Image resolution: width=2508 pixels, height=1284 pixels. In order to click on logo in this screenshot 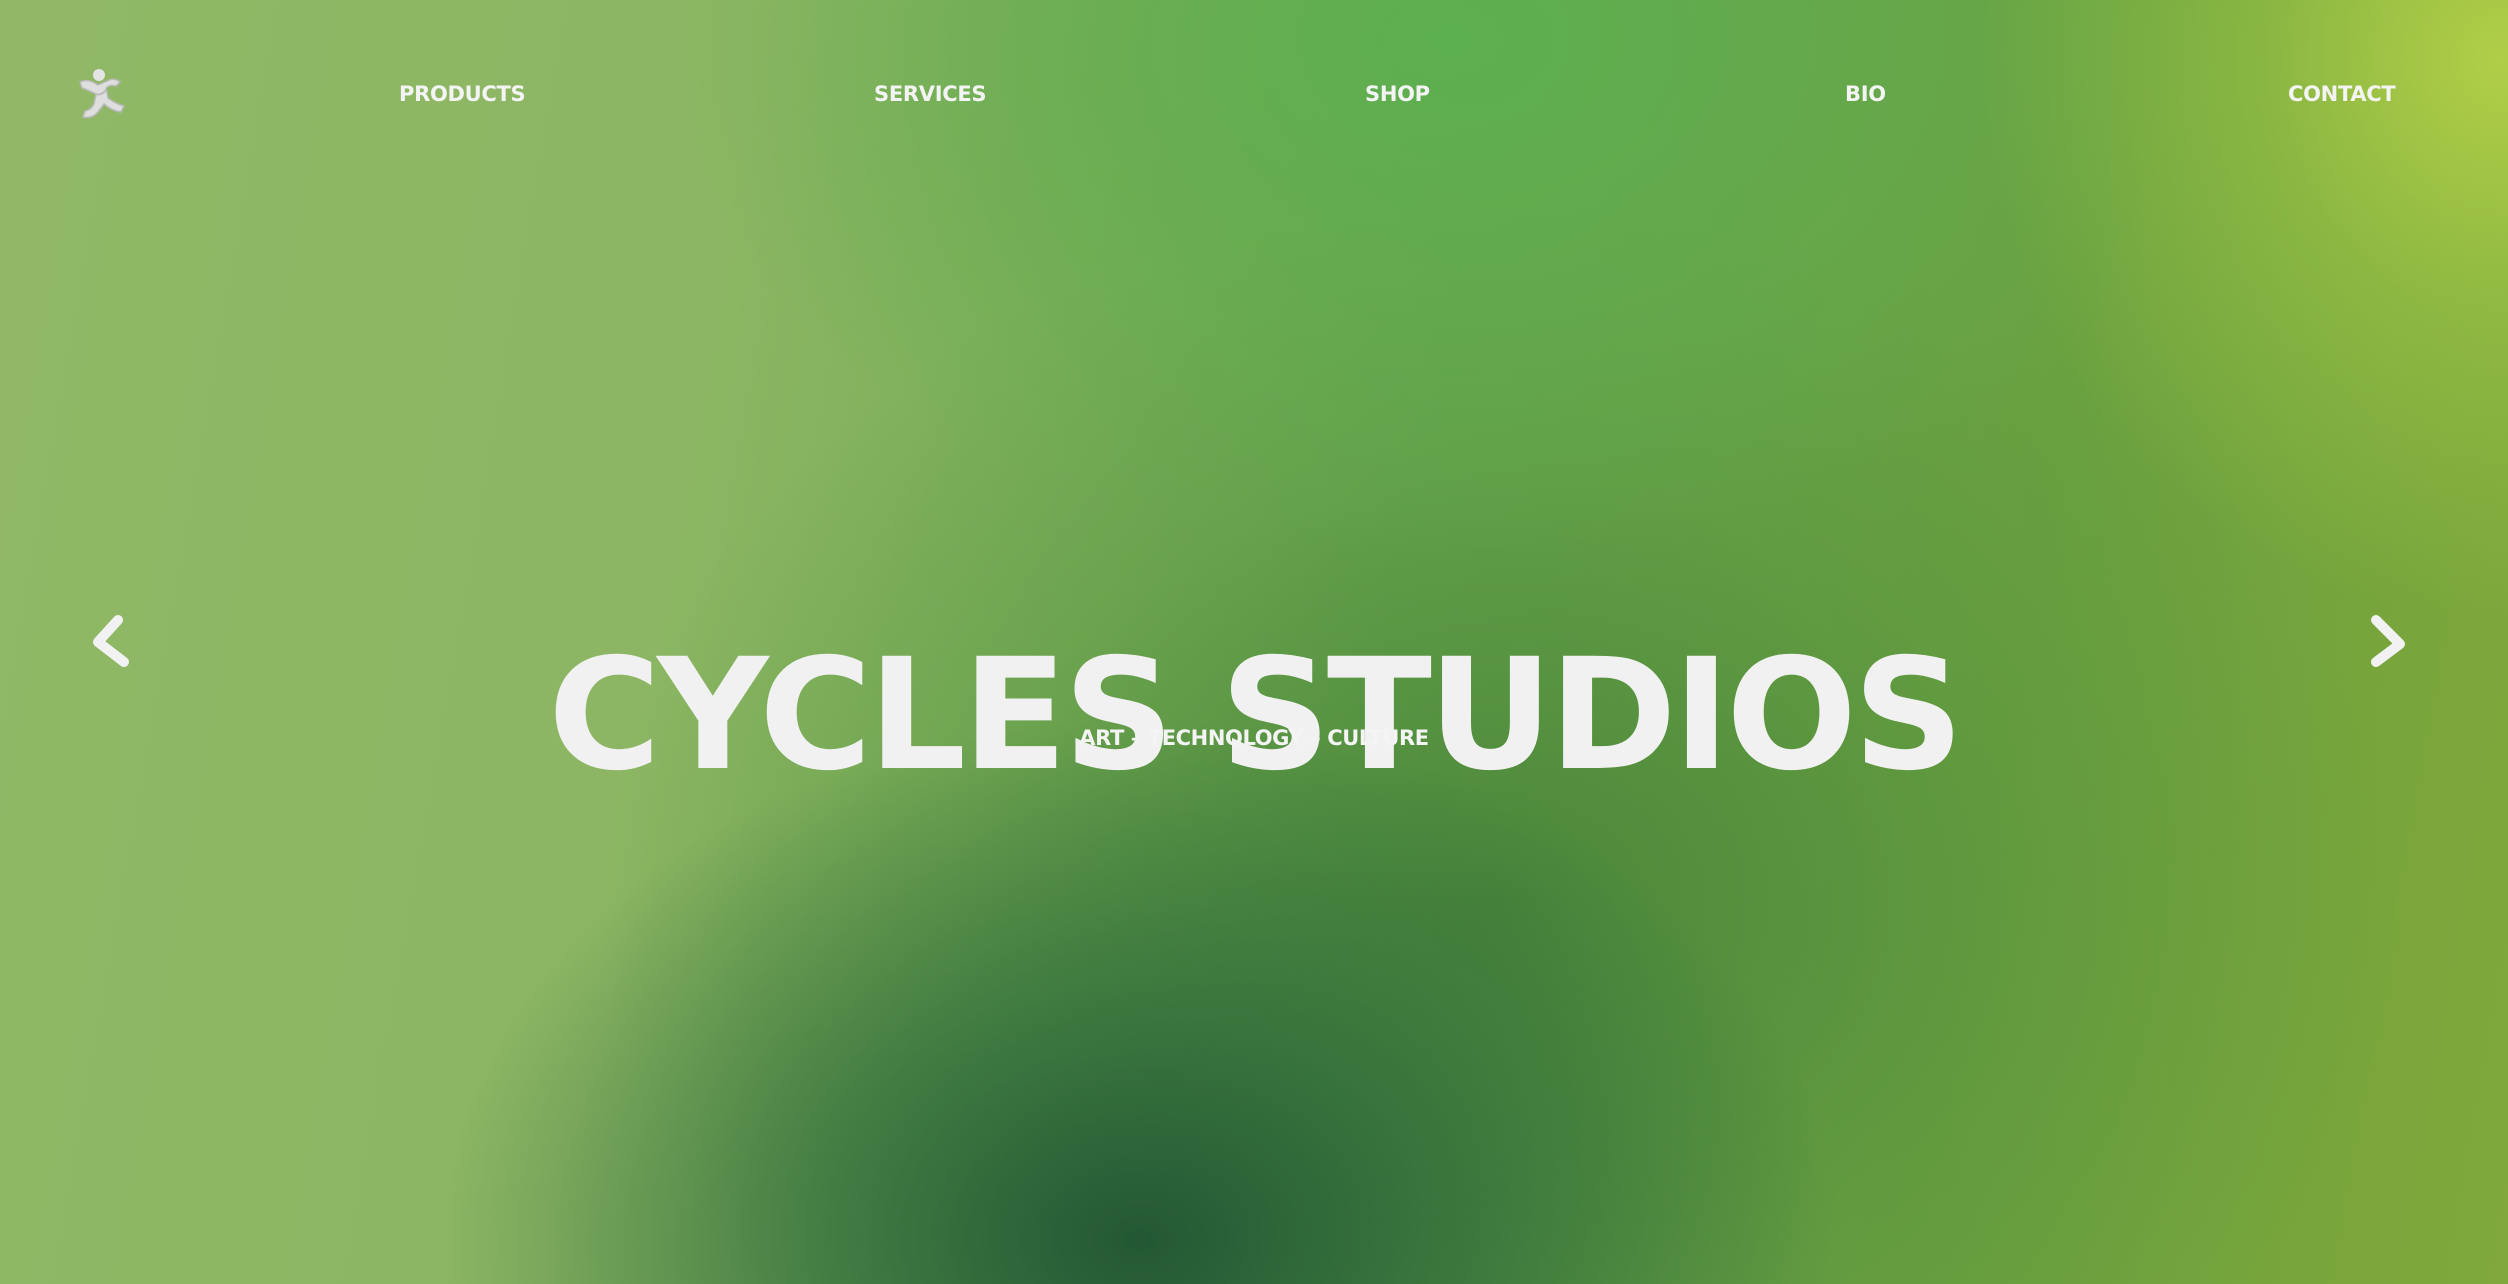, I will do `click(103, 94)`.